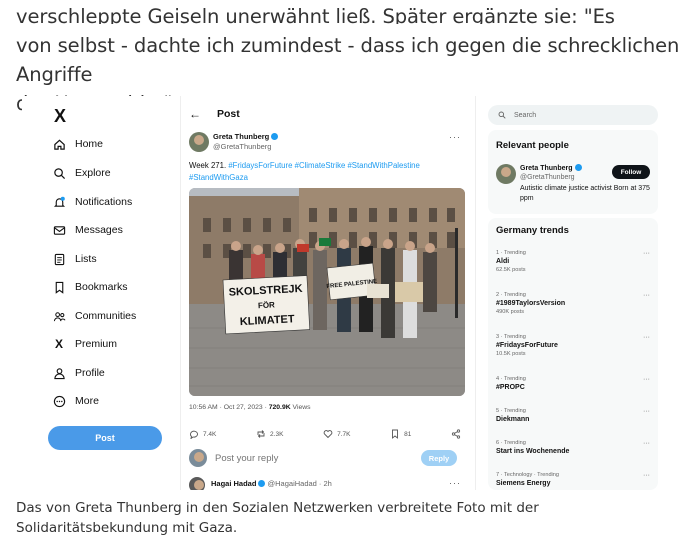  I want to click on reply-icon, so click(194, 434).